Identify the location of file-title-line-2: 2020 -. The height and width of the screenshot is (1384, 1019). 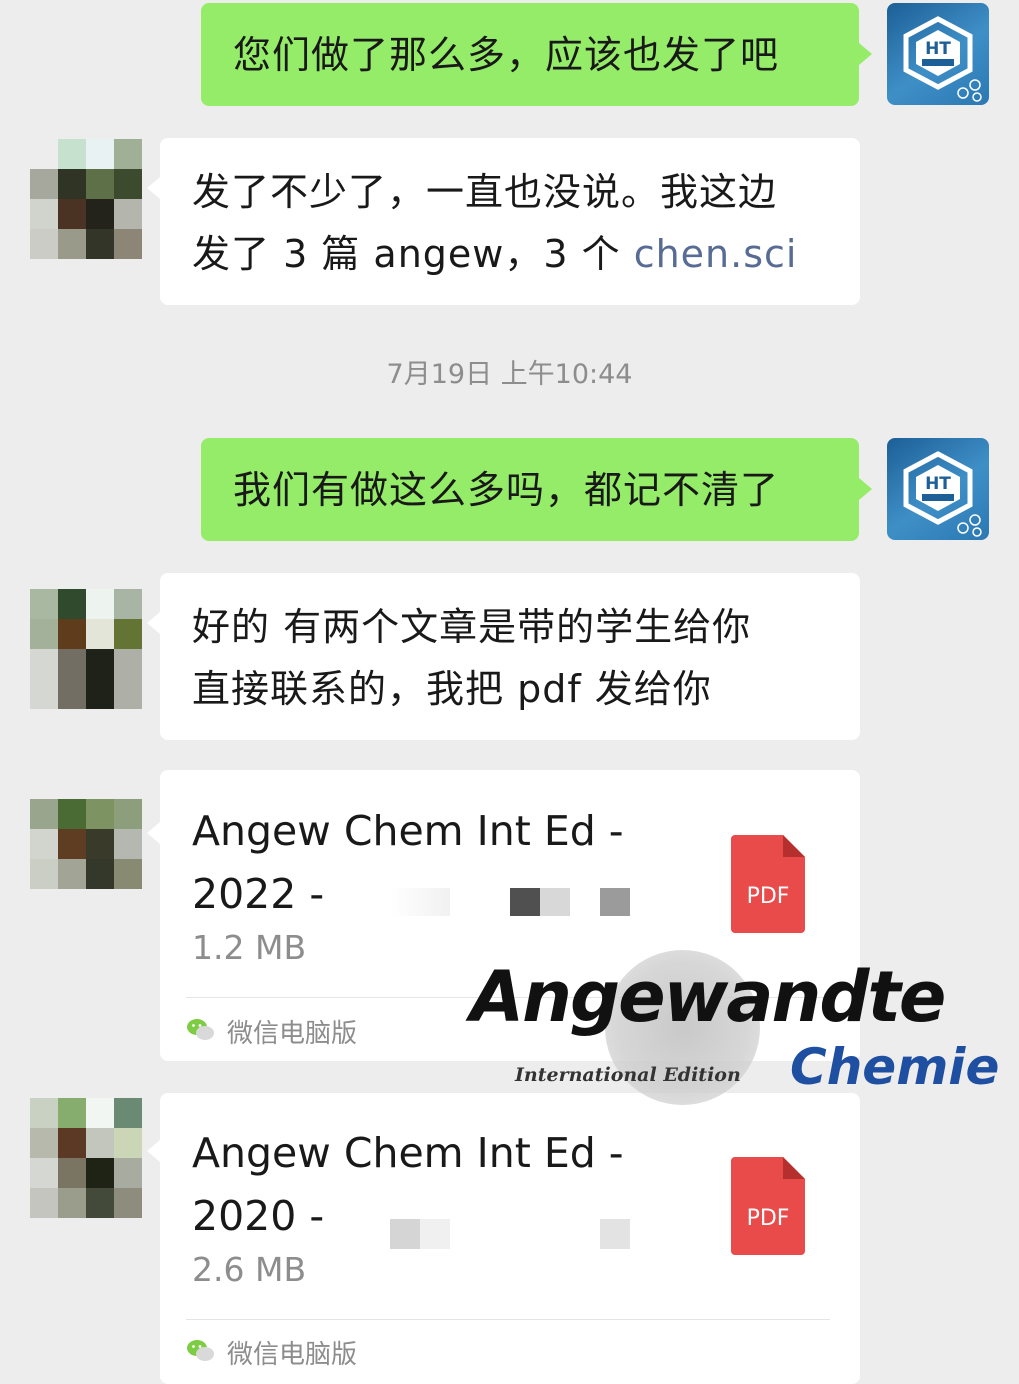
(258, 1216).